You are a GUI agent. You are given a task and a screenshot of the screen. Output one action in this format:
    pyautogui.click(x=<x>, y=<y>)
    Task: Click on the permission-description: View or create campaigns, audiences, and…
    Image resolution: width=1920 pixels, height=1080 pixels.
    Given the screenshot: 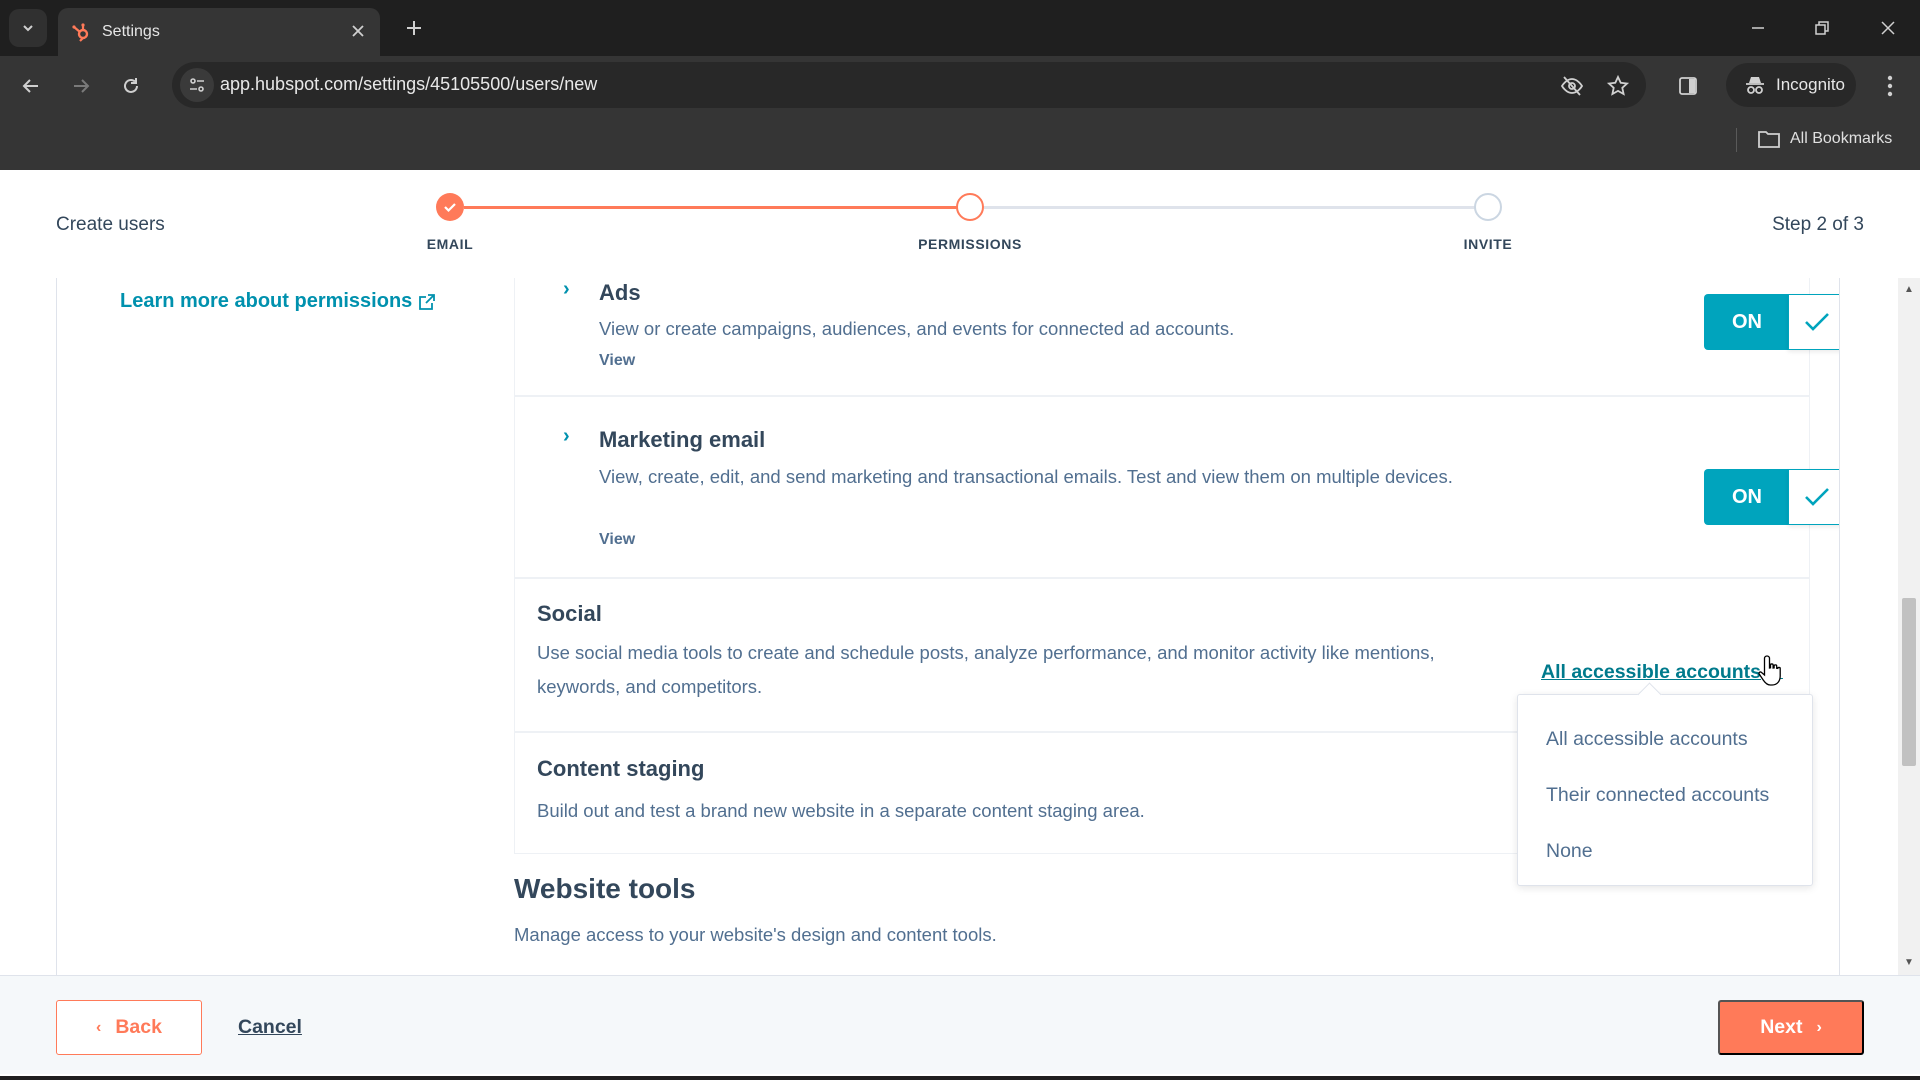 What is the action you would take?
    pyautogui.click(x=917, y=328)
    